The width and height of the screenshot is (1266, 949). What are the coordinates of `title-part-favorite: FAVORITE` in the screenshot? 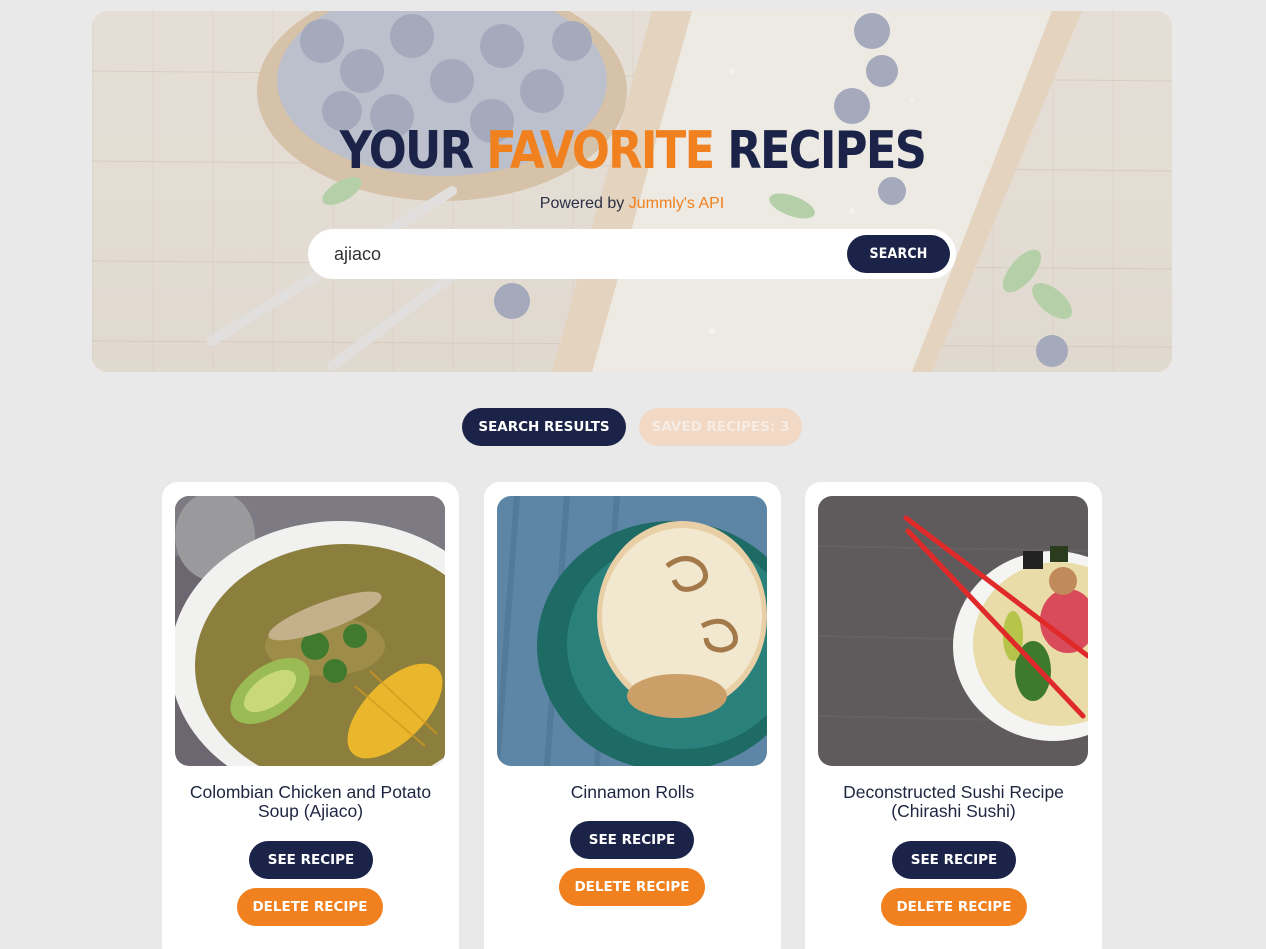 It's located at (600, 151).